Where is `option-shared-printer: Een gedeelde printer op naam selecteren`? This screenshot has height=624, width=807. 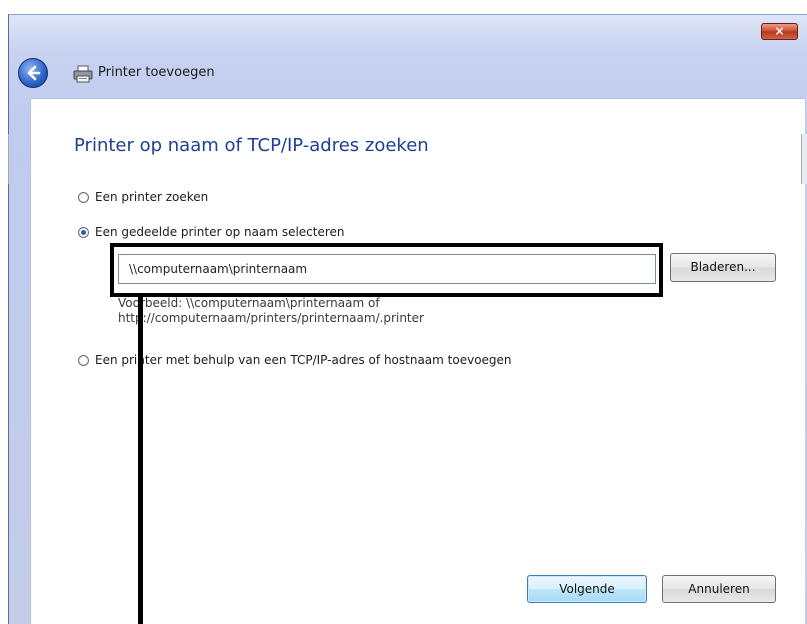
option-shared-printer: Een gedeelde printer op naam selecteren is located at coordinates (211, 232).